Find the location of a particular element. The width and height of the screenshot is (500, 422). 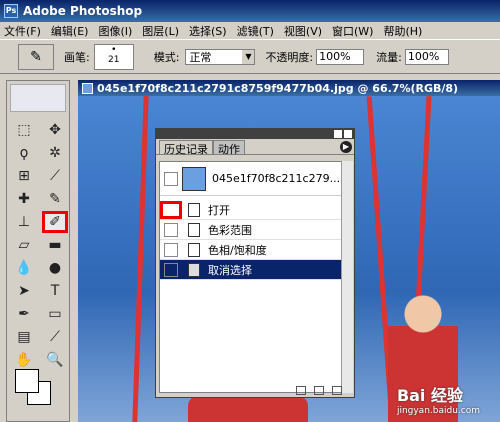

shape-tool-icon: ▭ is located at coordinates (55, 314).